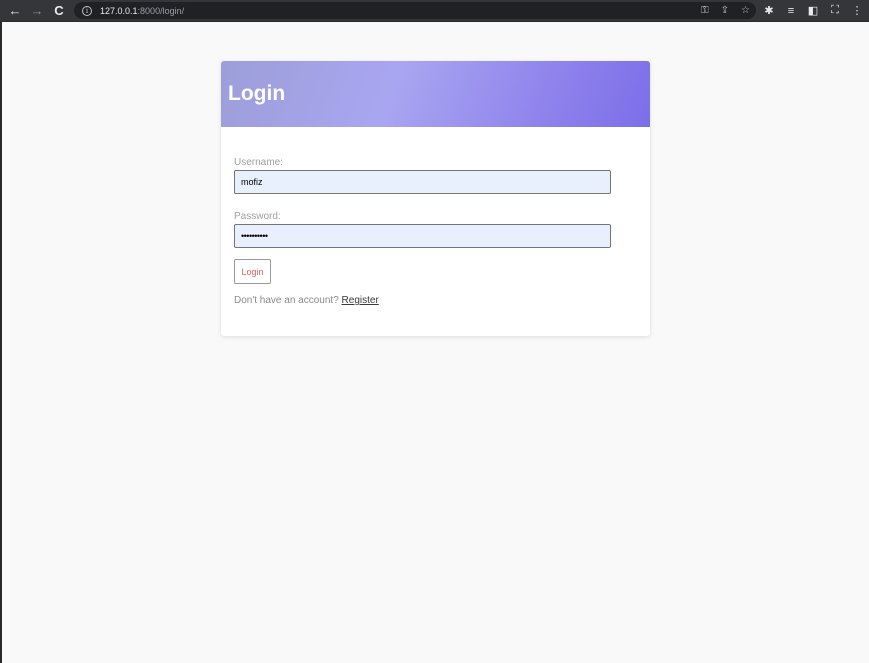 This screenshot has height=663, width=869. I want to click on login-card-header: Login, so click(435, 94).